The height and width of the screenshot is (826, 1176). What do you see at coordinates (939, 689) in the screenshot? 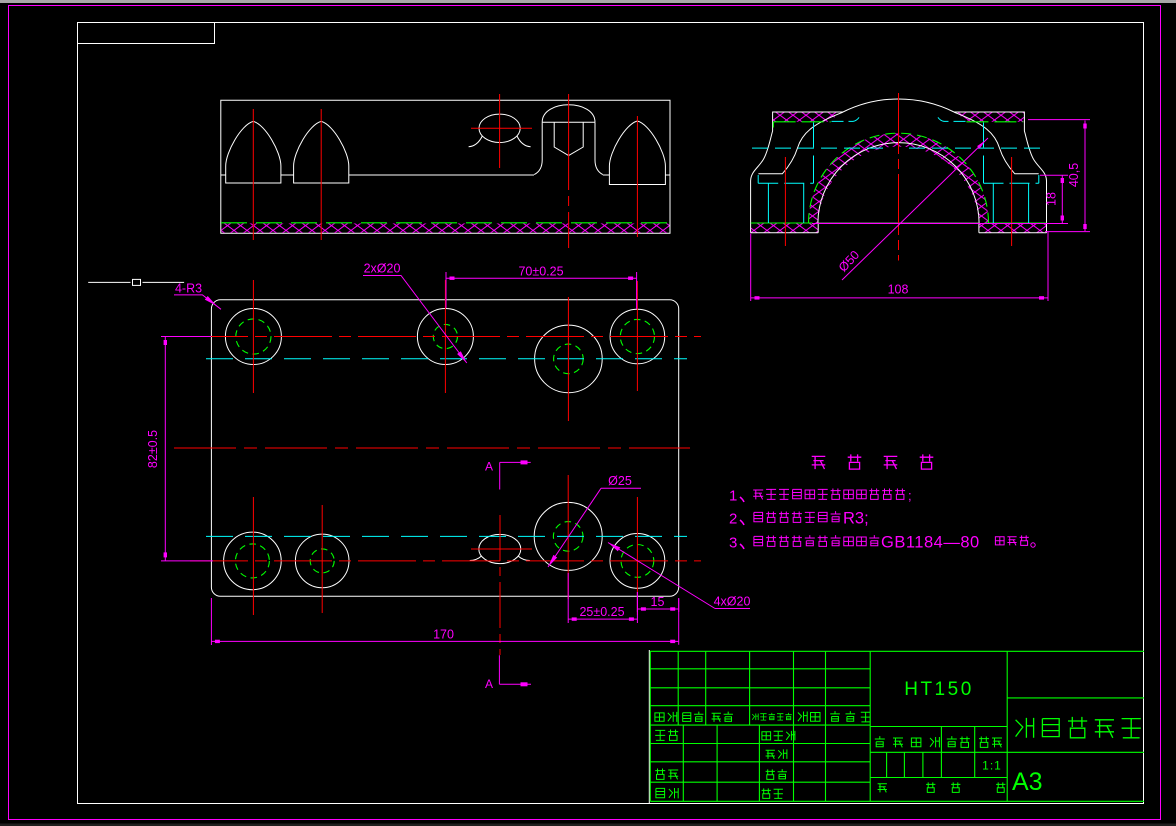
I see `svg-text: HT150` at bounding box center [939, 689].